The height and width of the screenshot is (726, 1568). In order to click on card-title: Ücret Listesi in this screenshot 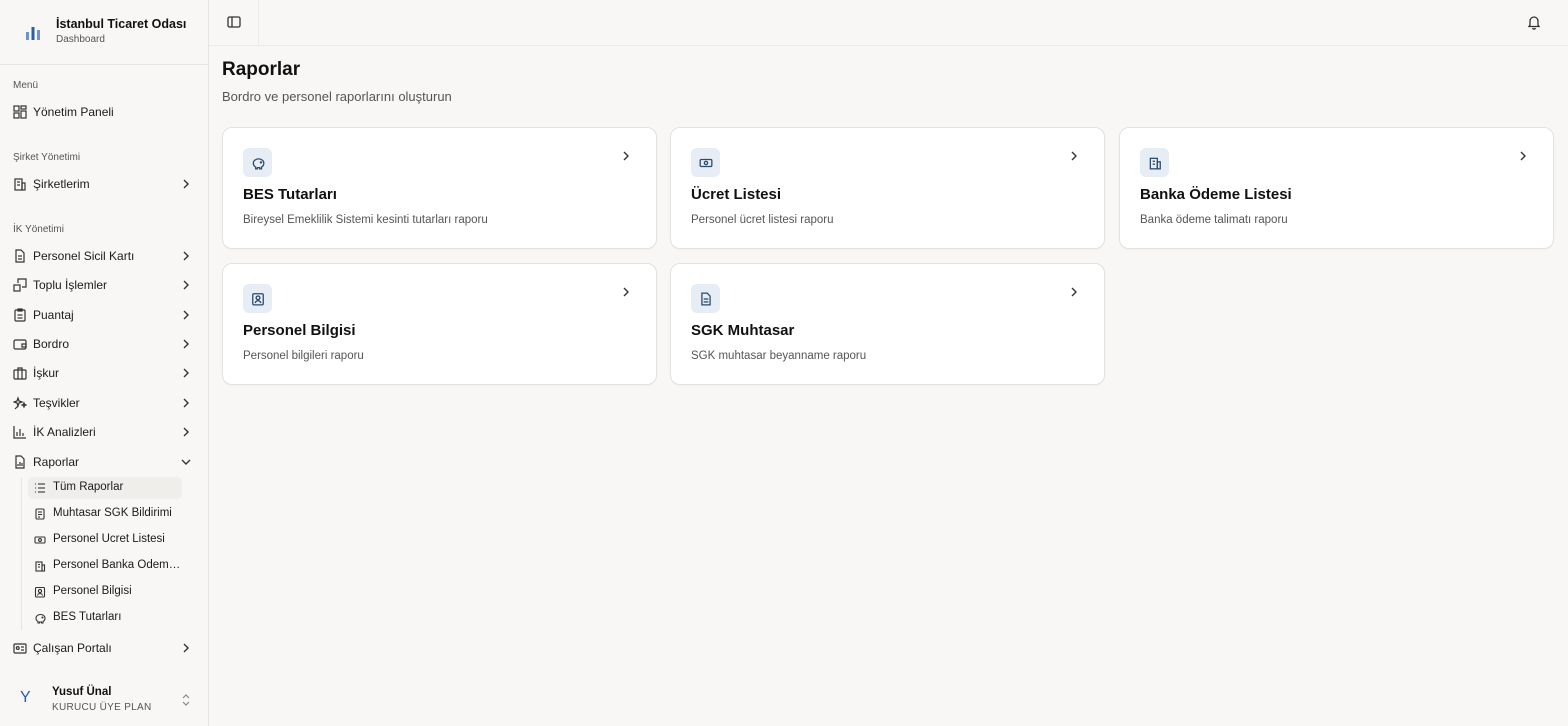, I will do `click(736, 194)`.